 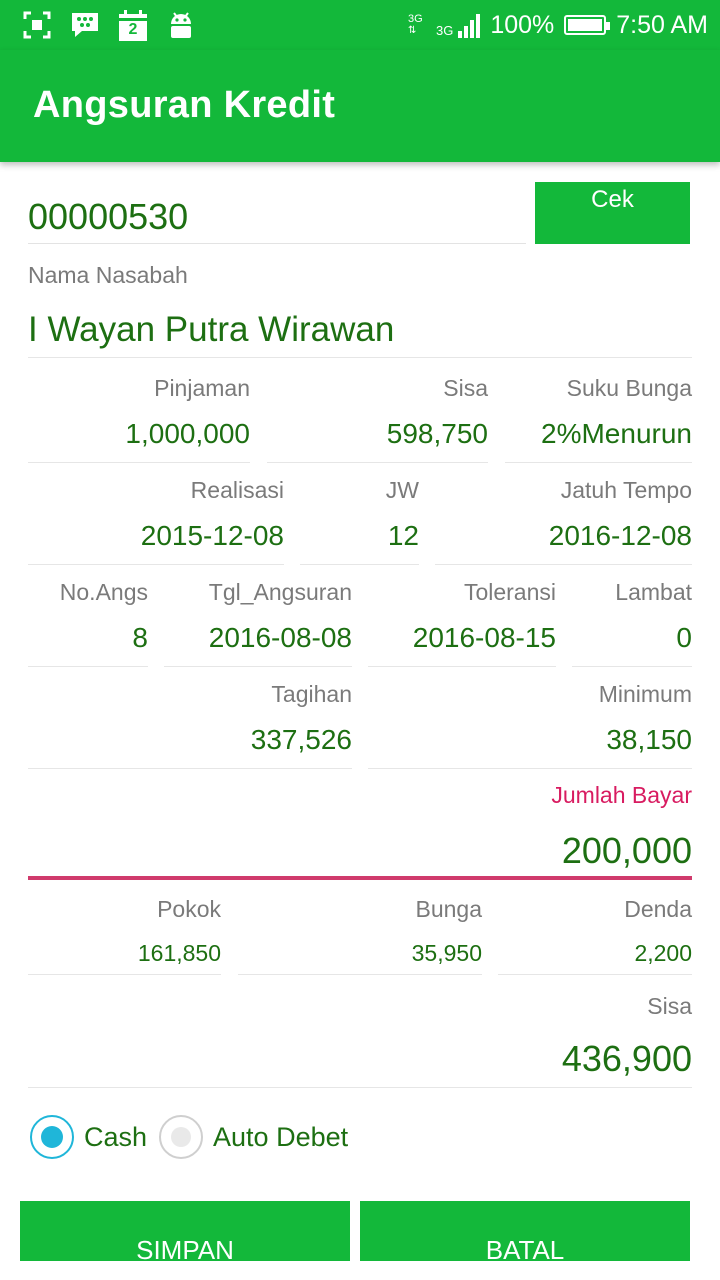 What do you see at coordinates (124, 957) in the screenshot?
I see `principal-value: 161,850` at bounding box center [124, 957].